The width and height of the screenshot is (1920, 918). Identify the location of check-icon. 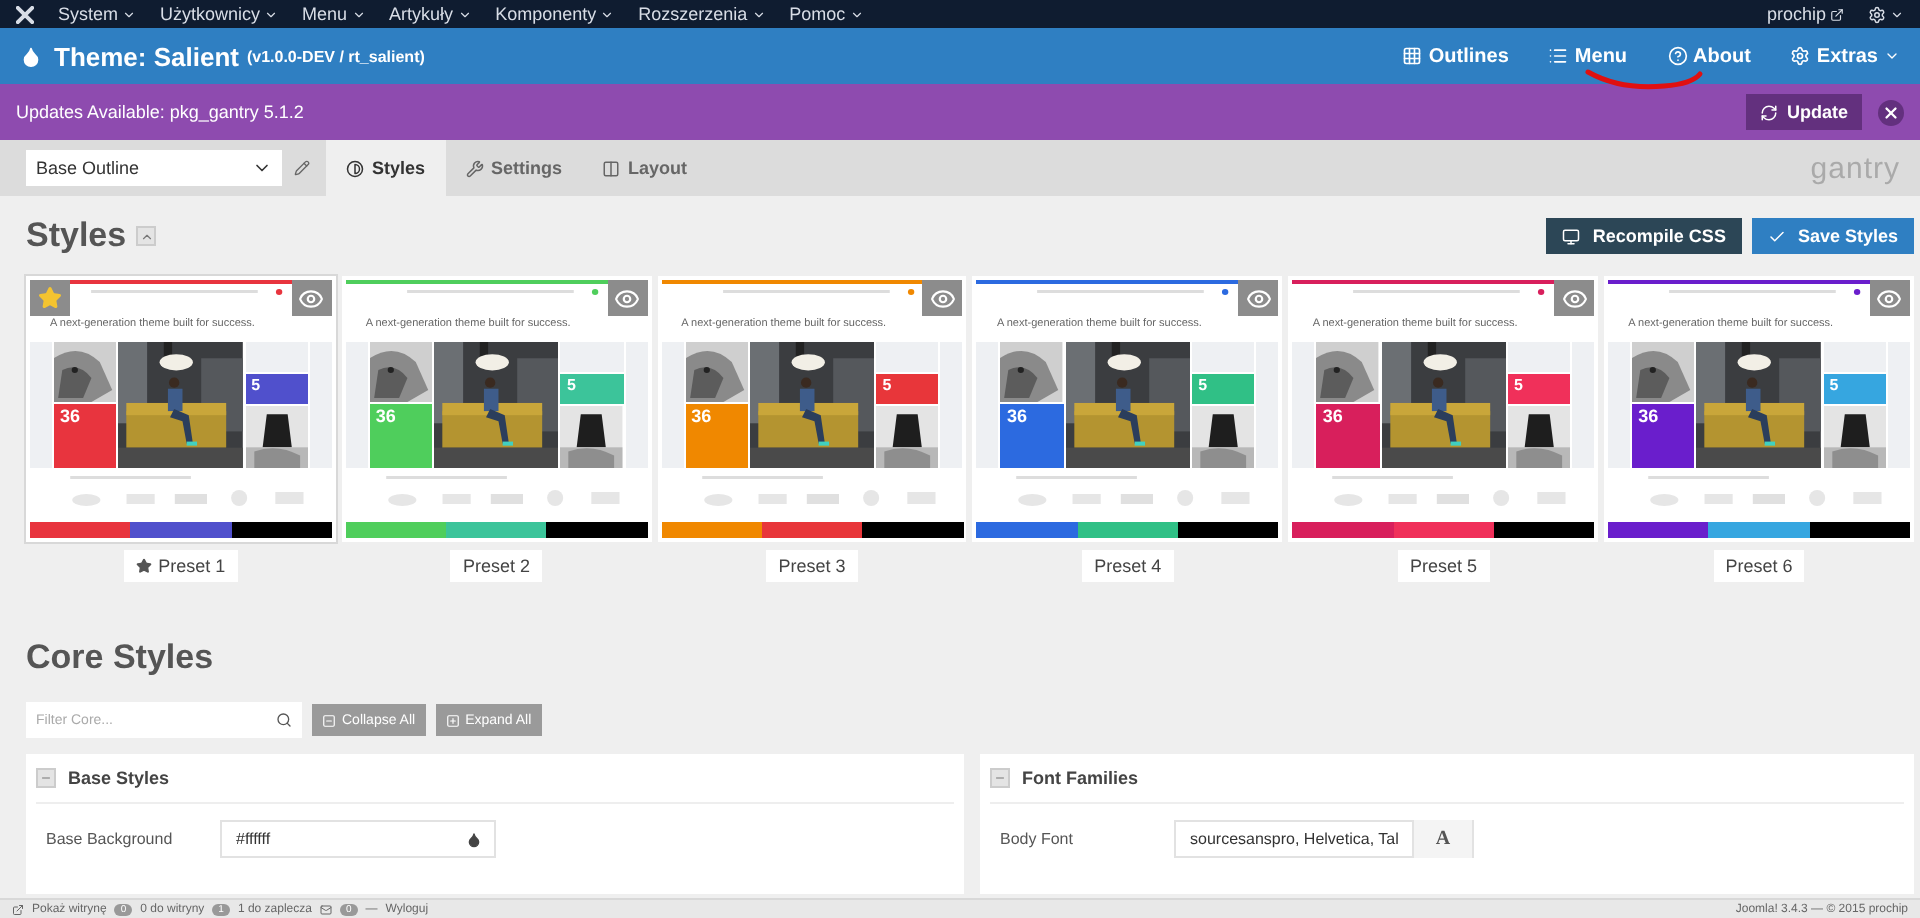
(1776, 236).